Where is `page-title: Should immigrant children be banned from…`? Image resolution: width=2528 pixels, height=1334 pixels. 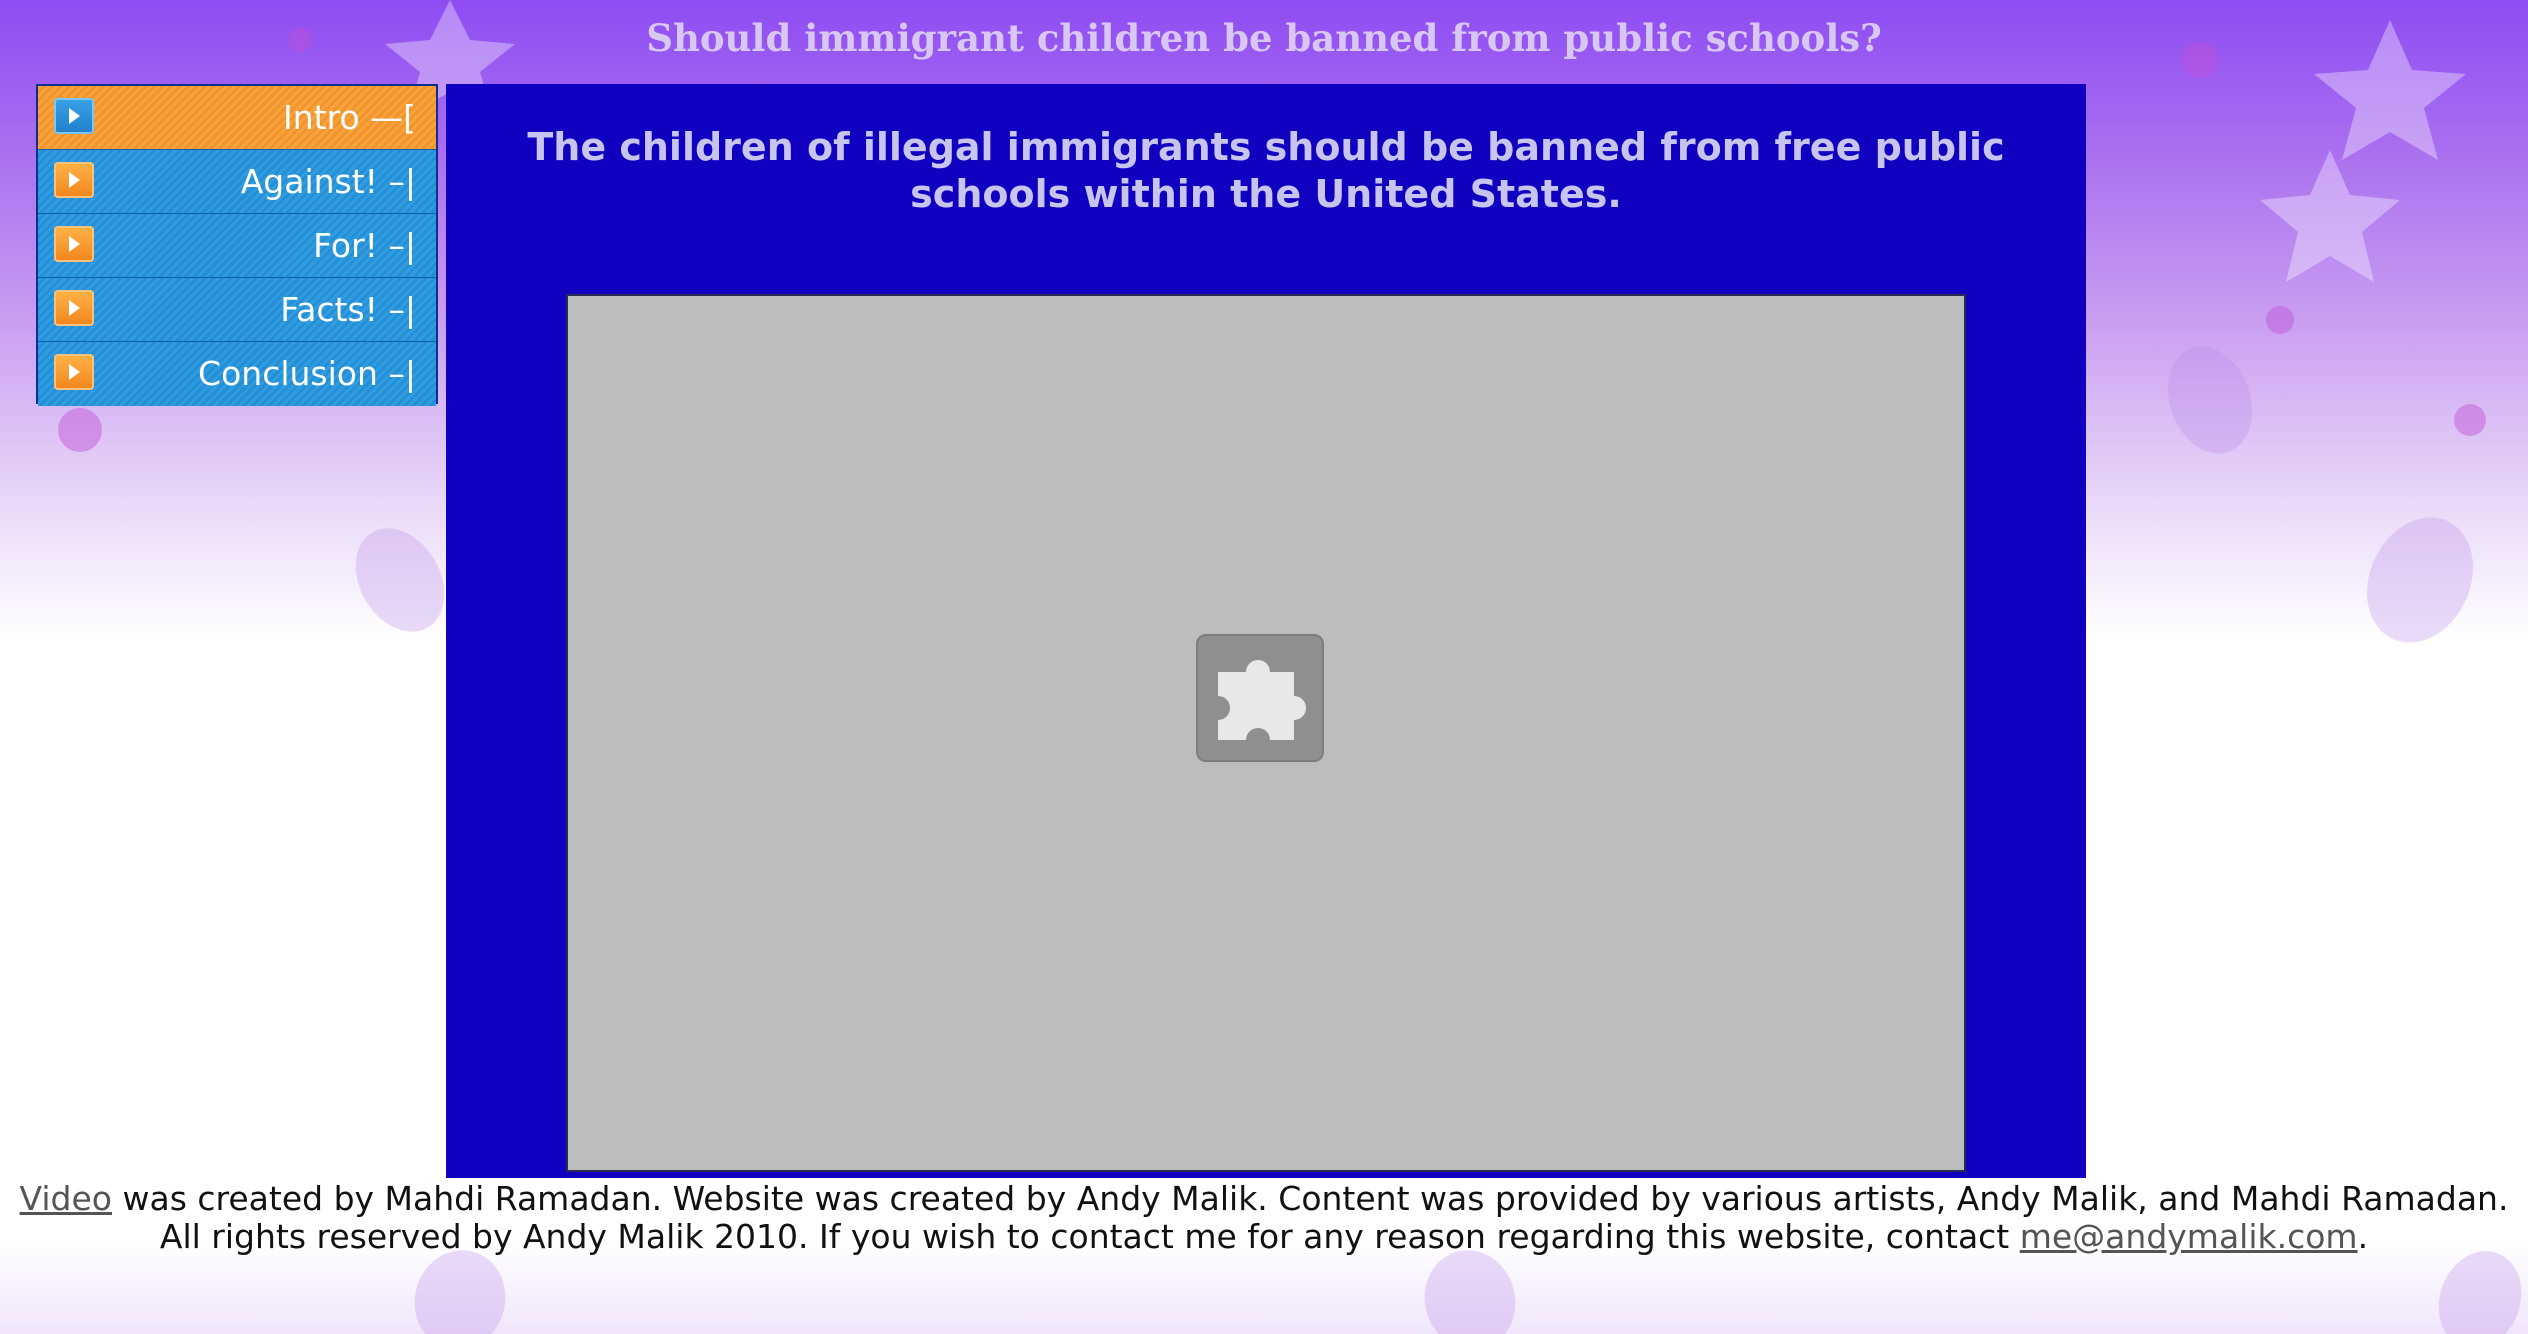 page-title: Should immigrant children be banned from… is located at coordinates (1264, 38).